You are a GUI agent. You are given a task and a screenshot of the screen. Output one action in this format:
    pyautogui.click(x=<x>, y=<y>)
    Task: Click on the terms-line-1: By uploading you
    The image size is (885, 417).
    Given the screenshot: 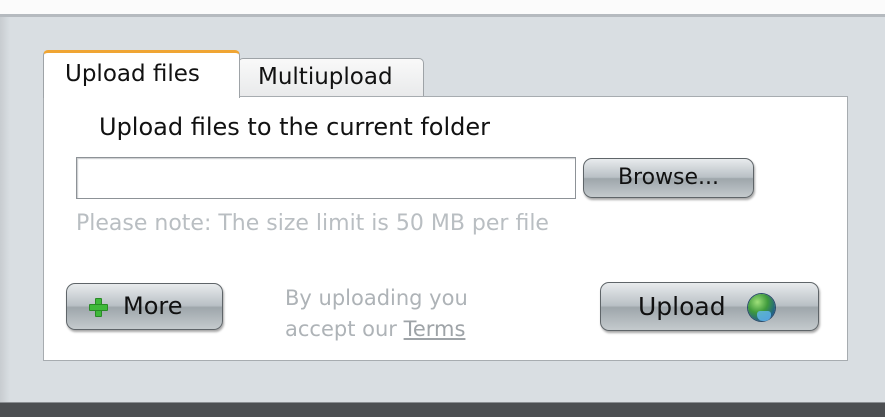 What is the action you would take?
    pyautogui.click(x=376, y=298)
    